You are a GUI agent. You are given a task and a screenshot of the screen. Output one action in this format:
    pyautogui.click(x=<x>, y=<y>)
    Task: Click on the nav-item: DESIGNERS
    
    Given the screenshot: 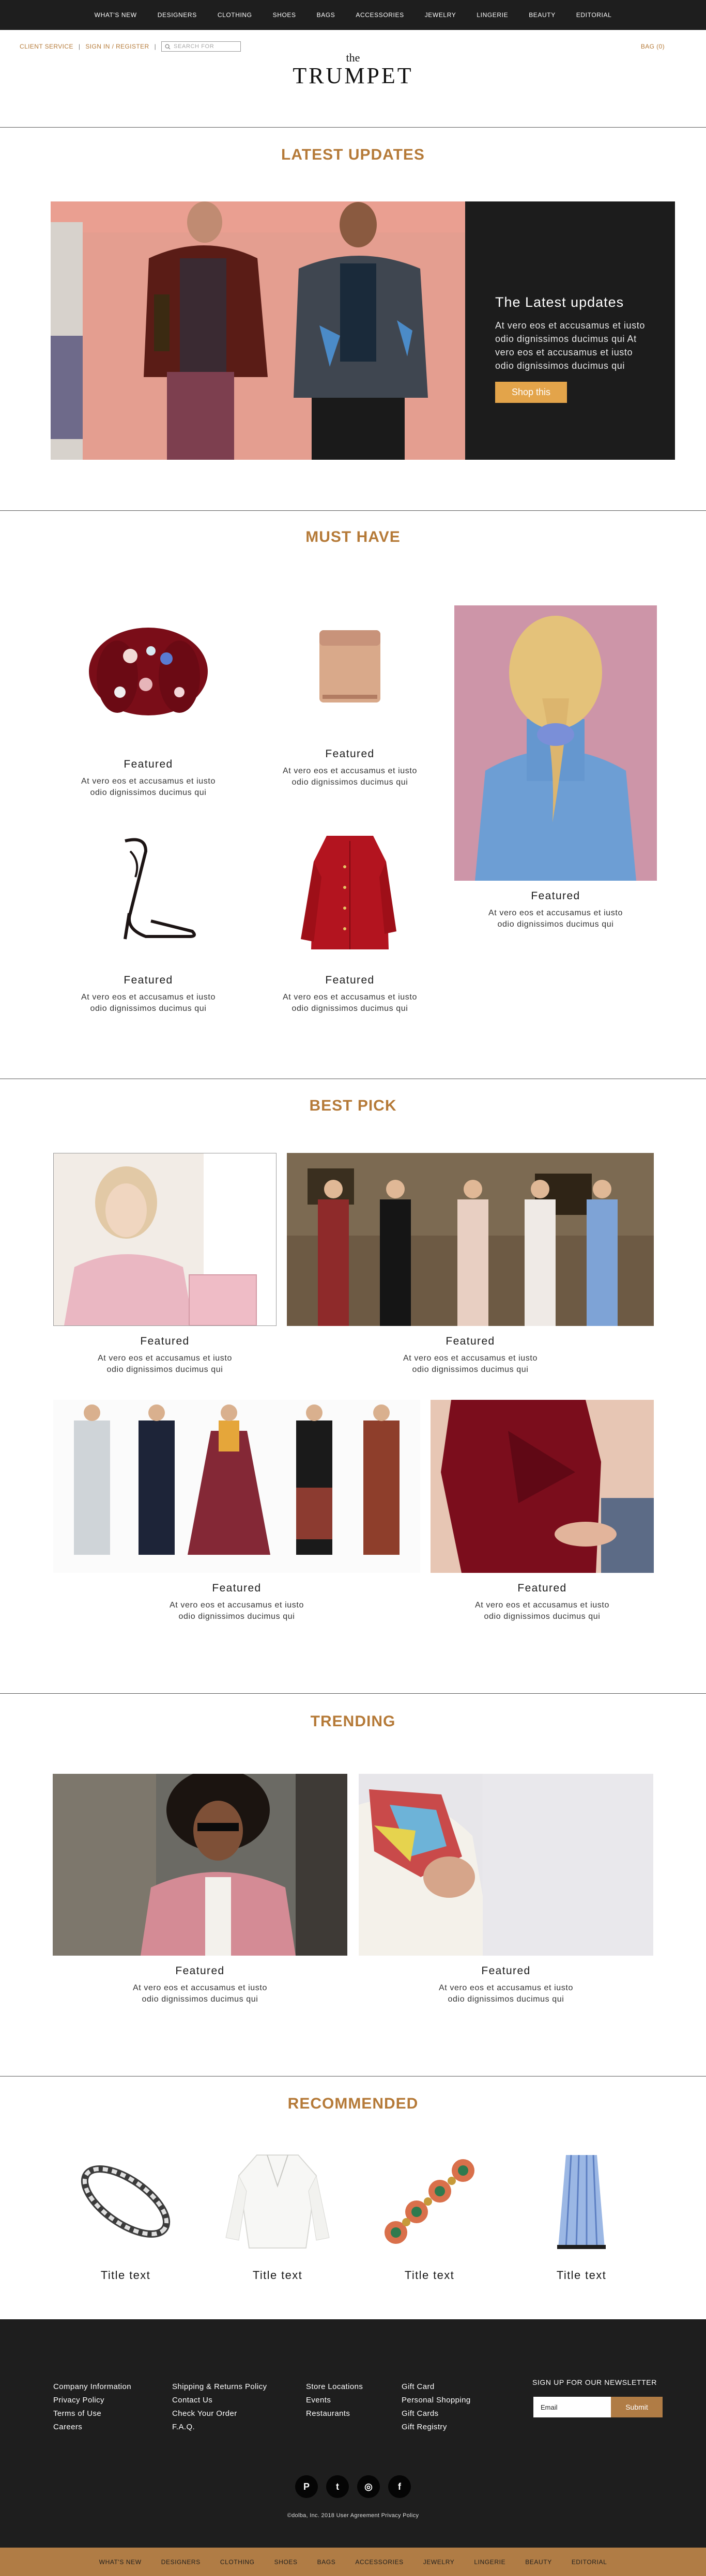 What is the action you would take?
    pyautogui.click(x=177, y=15)
    